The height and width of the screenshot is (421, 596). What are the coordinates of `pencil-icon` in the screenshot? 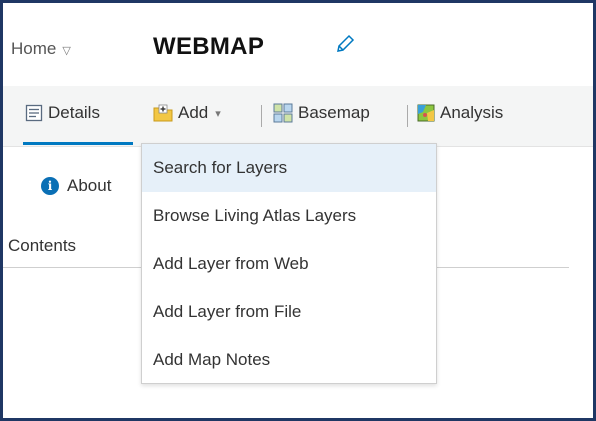 It's located at (345, 44).